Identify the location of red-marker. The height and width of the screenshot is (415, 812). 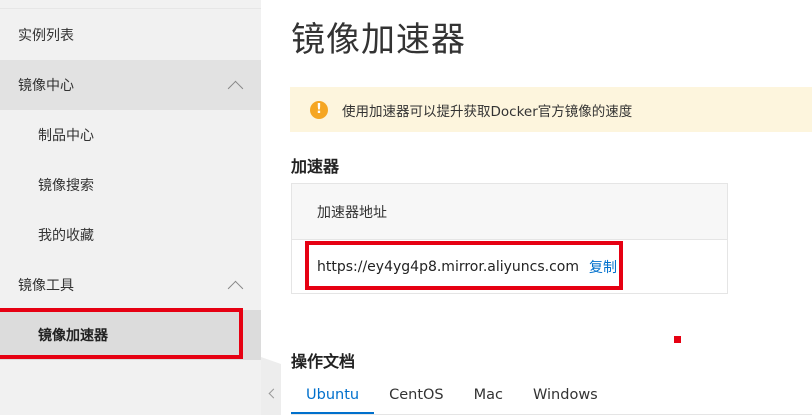
(677, 339).